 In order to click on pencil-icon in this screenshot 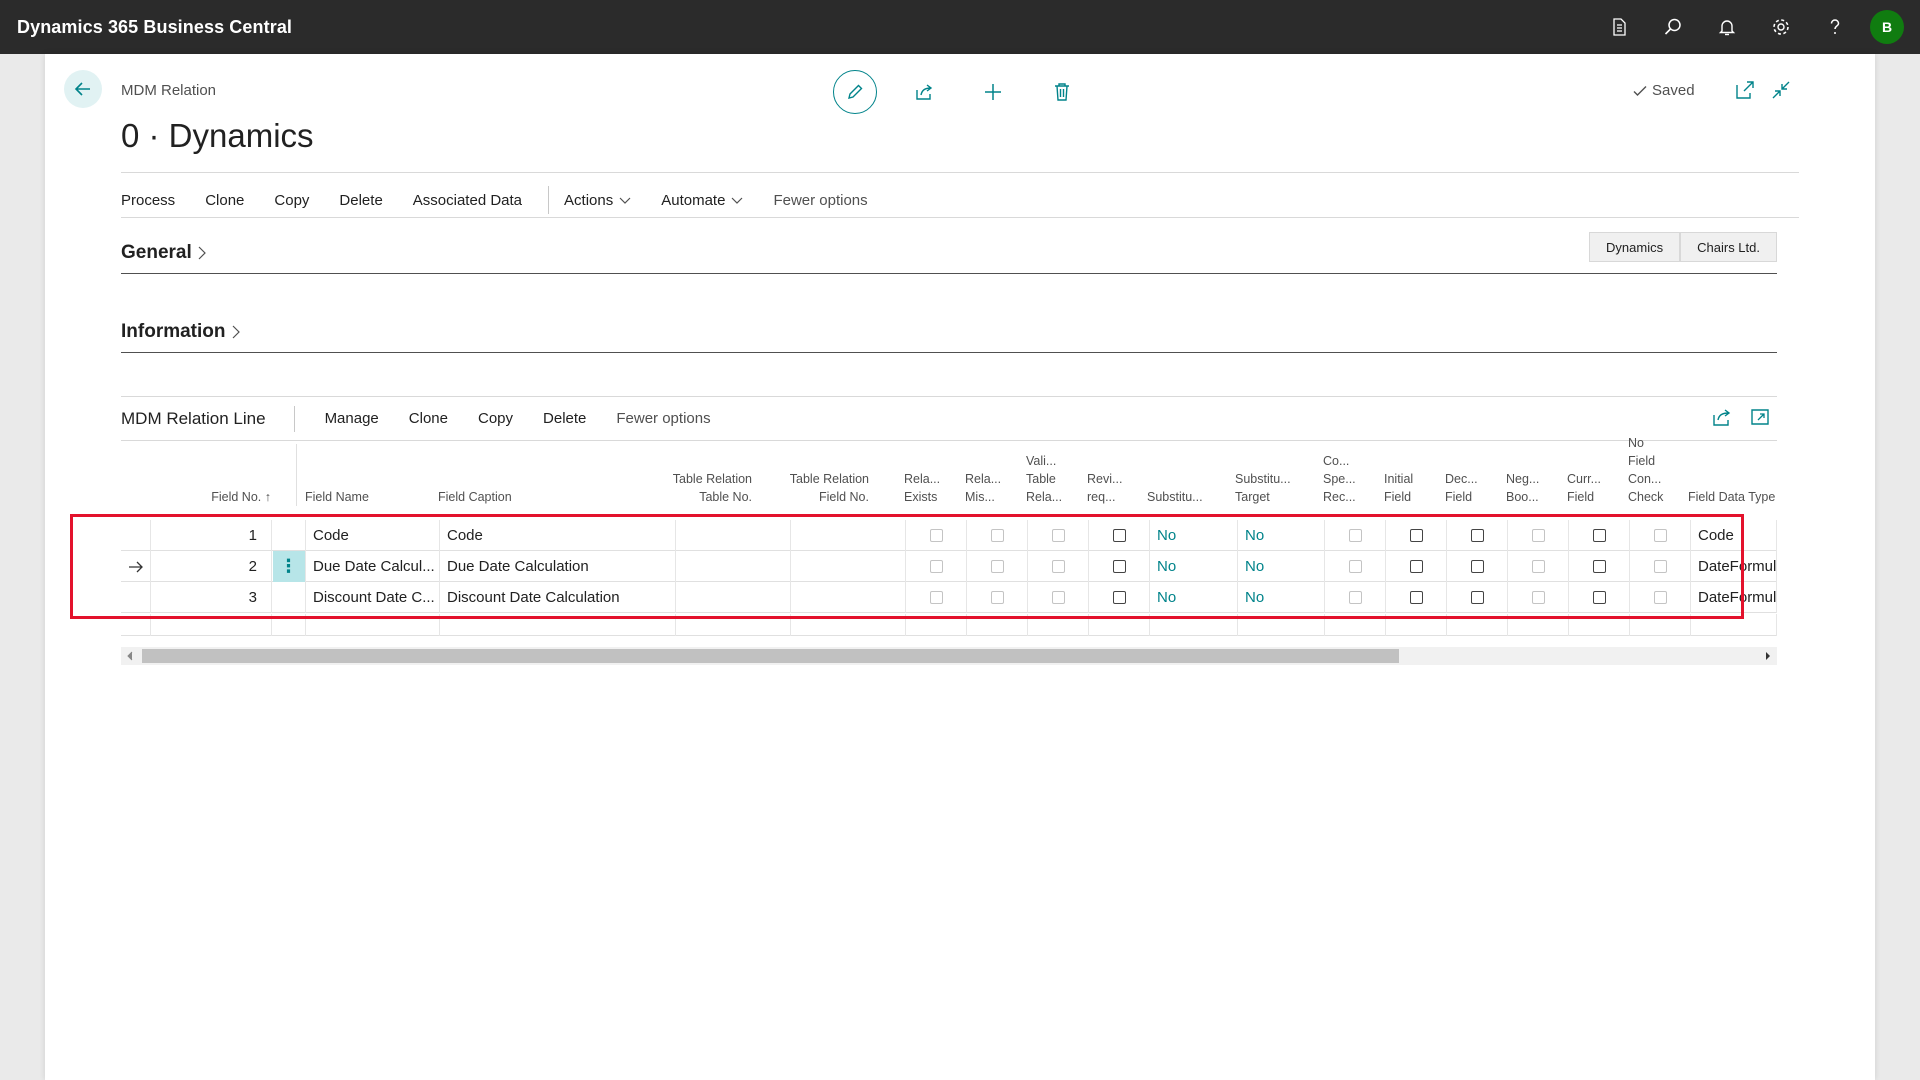, I will do `click(855, 91)`.